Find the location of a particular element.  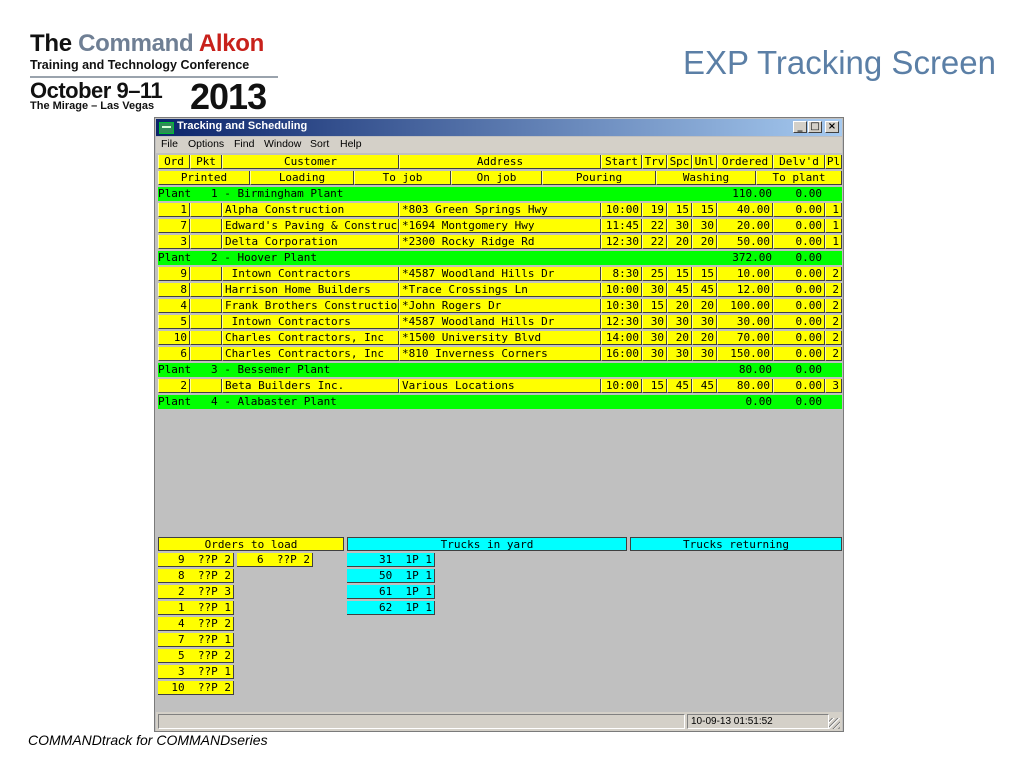

order-customer: Intown Contractors is located at coordinates (310, 322).